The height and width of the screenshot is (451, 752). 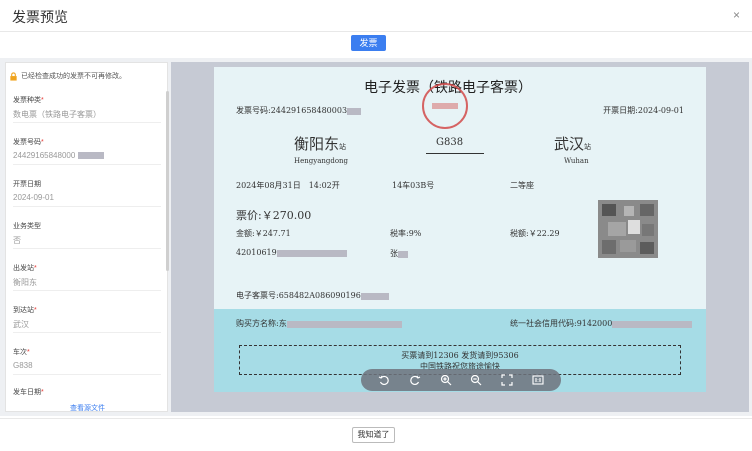 I want to click on actual-size-icon, so click(x=538, y=380).